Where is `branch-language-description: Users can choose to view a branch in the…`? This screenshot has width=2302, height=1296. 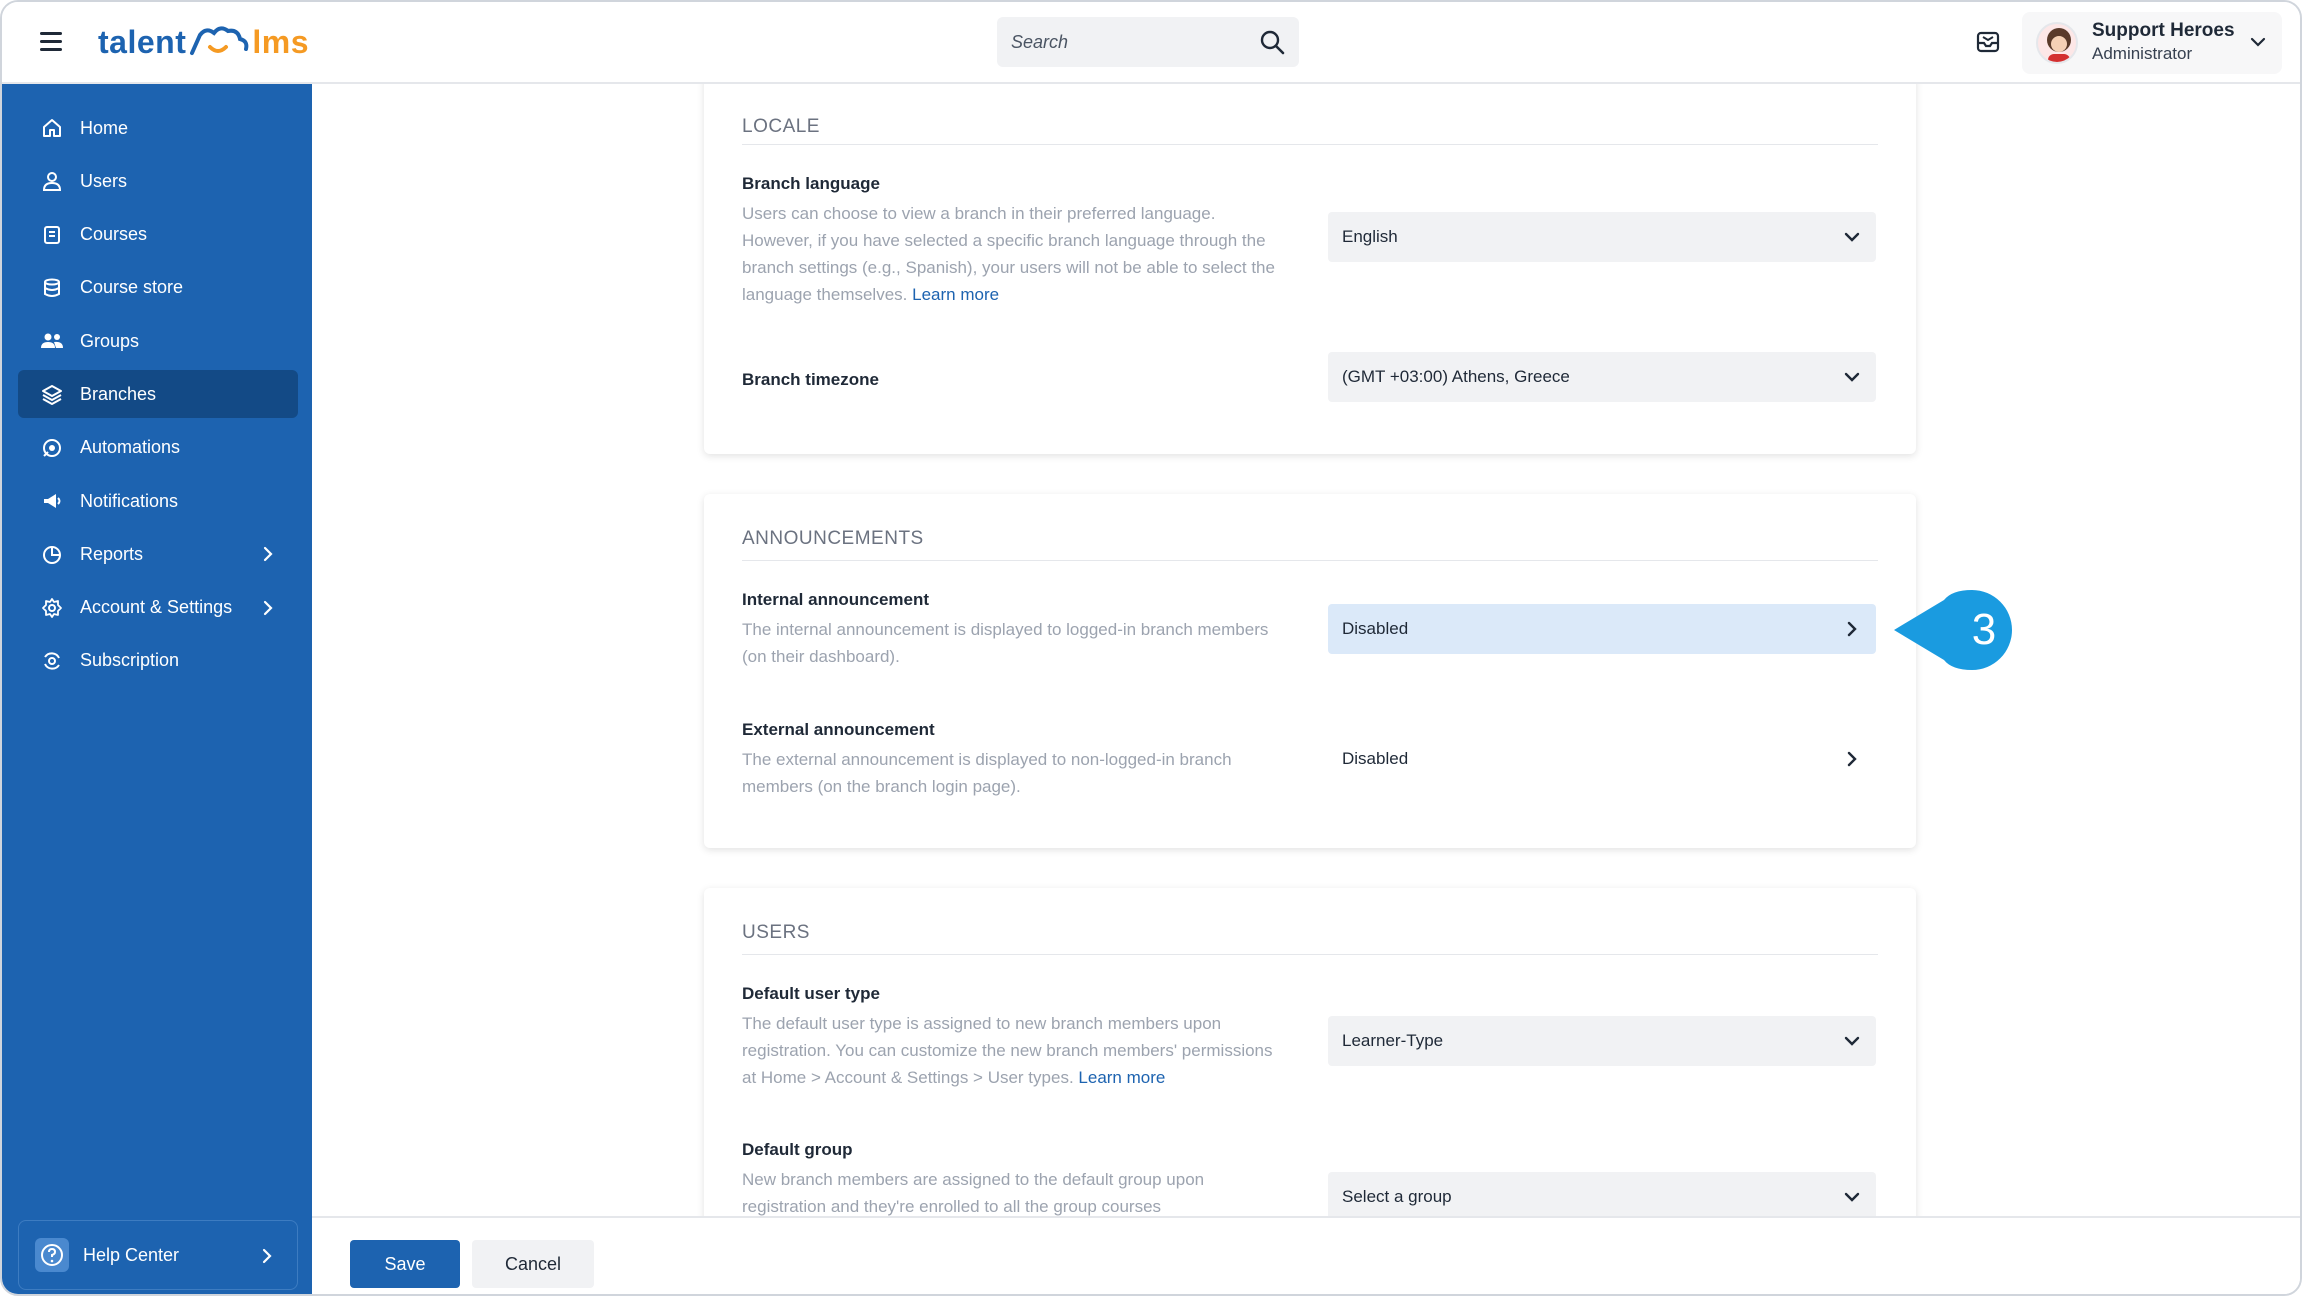
branch-language-description: Users can choose to view a branch in the… is located at coordinates (1012, 254).